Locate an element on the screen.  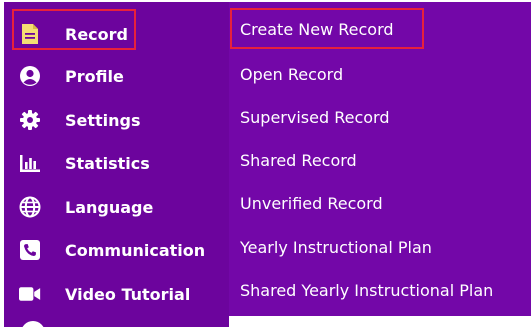
sidebar-item-video-tutorial: Video Tutorial is located at coordinates (116, 294).